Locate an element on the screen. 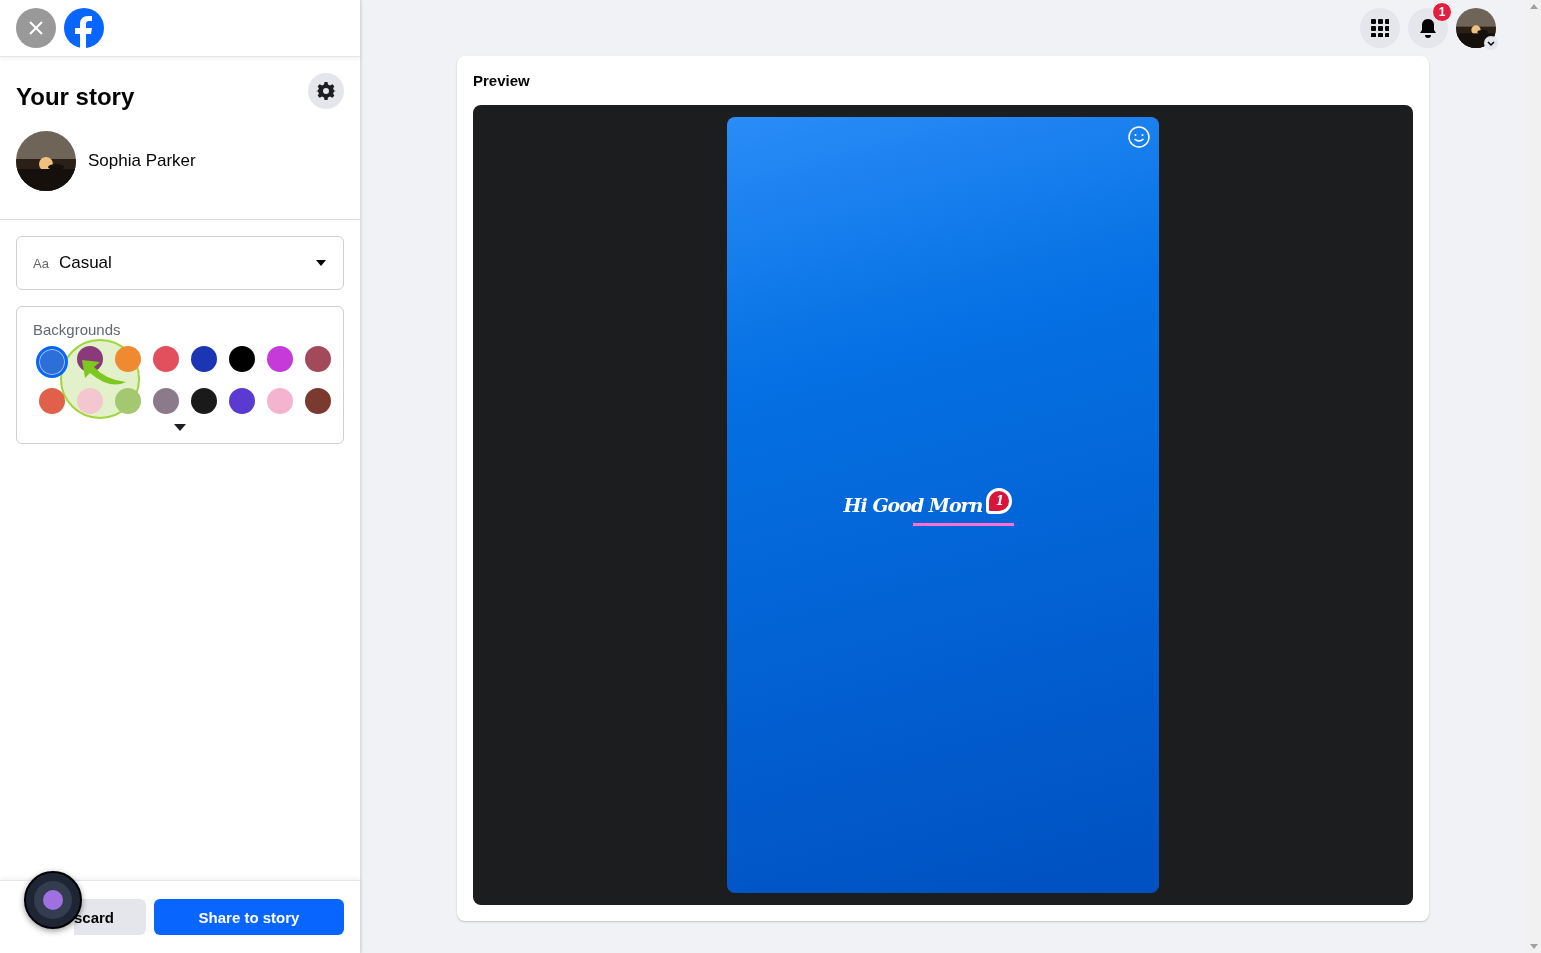  section-label: Backgrounds is located at coordinates (77, 329).